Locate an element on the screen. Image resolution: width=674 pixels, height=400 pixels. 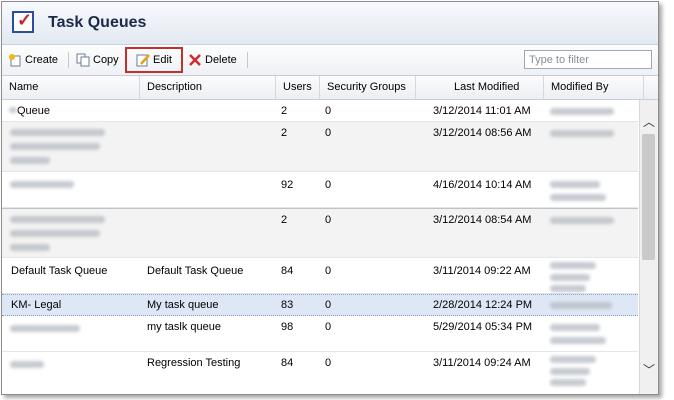
filter-input is located at coordinates (588, 59).